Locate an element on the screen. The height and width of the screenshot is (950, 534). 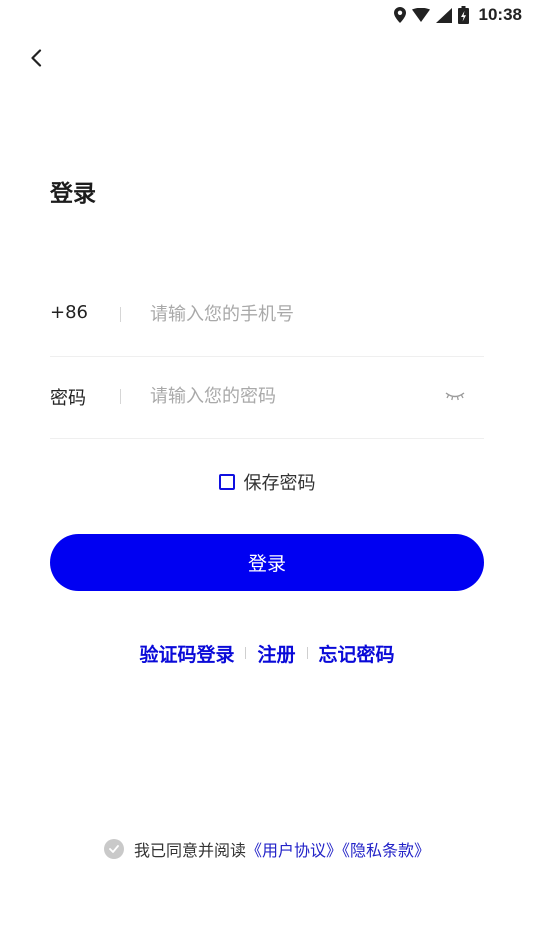
check-icon is located at coordinates (114, 849).